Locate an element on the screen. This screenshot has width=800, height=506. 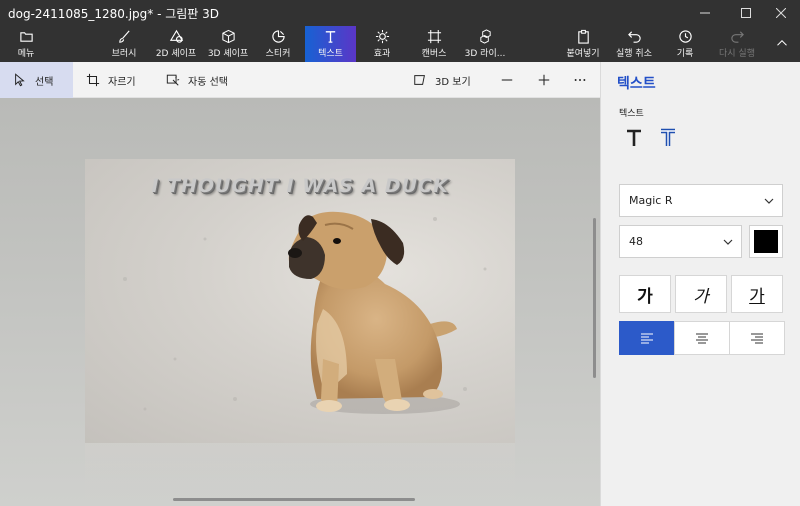
more-options-button is located at coordinates (584, 80).